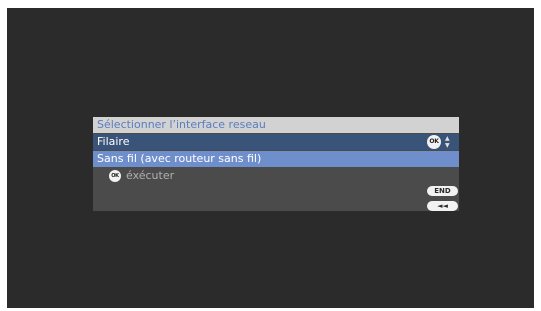  What do you see at coordinates (276, 125) in the screenshot?
I see `dialog-title-bar: Sélectionner l’interface reseau` at bounding box center [276, 125].